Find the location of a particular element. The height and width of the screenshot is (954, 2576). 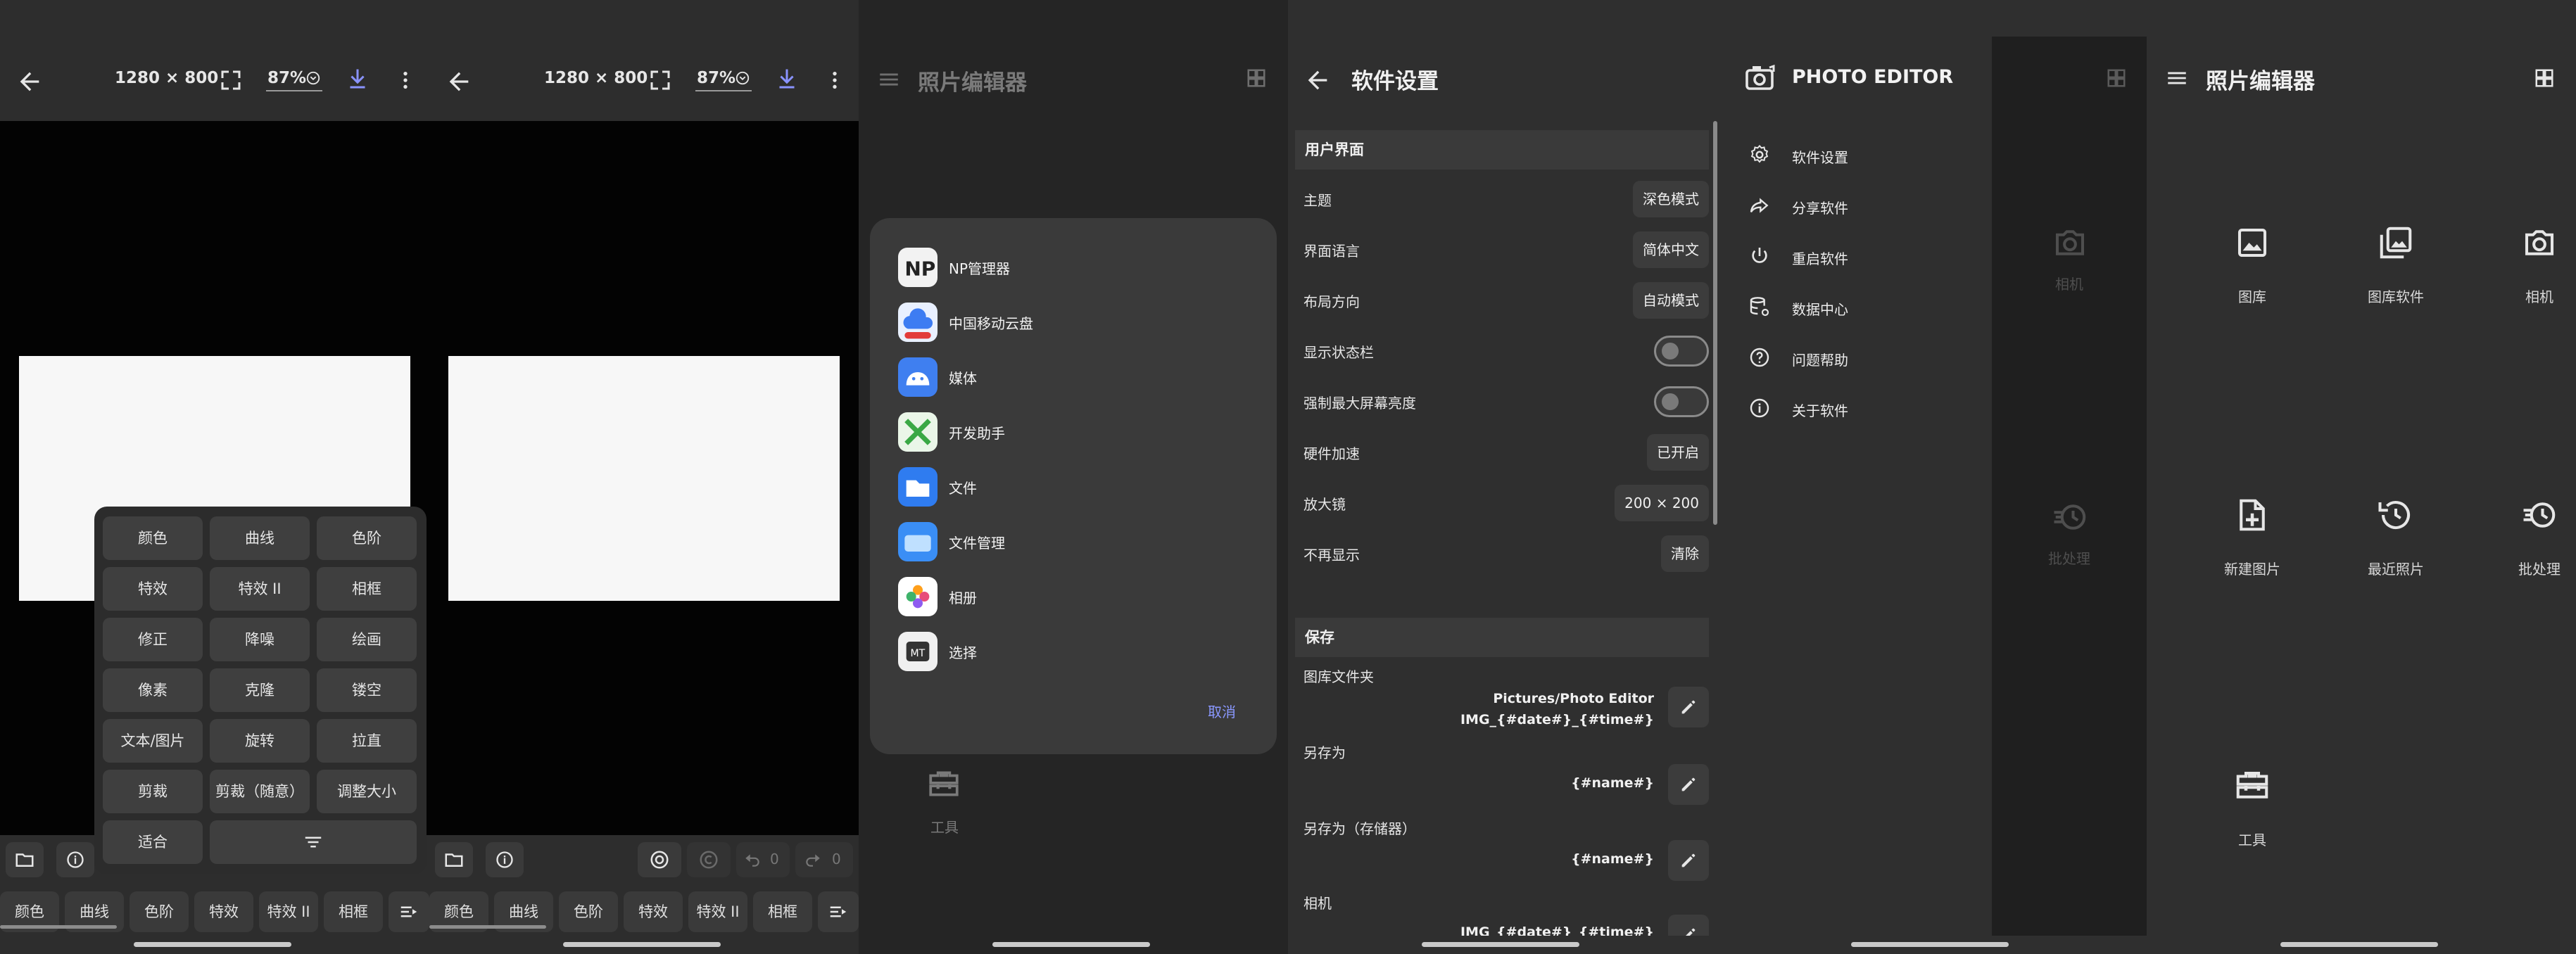

home-tile-gallery: 图库 is located at coordinates (2252, 273).